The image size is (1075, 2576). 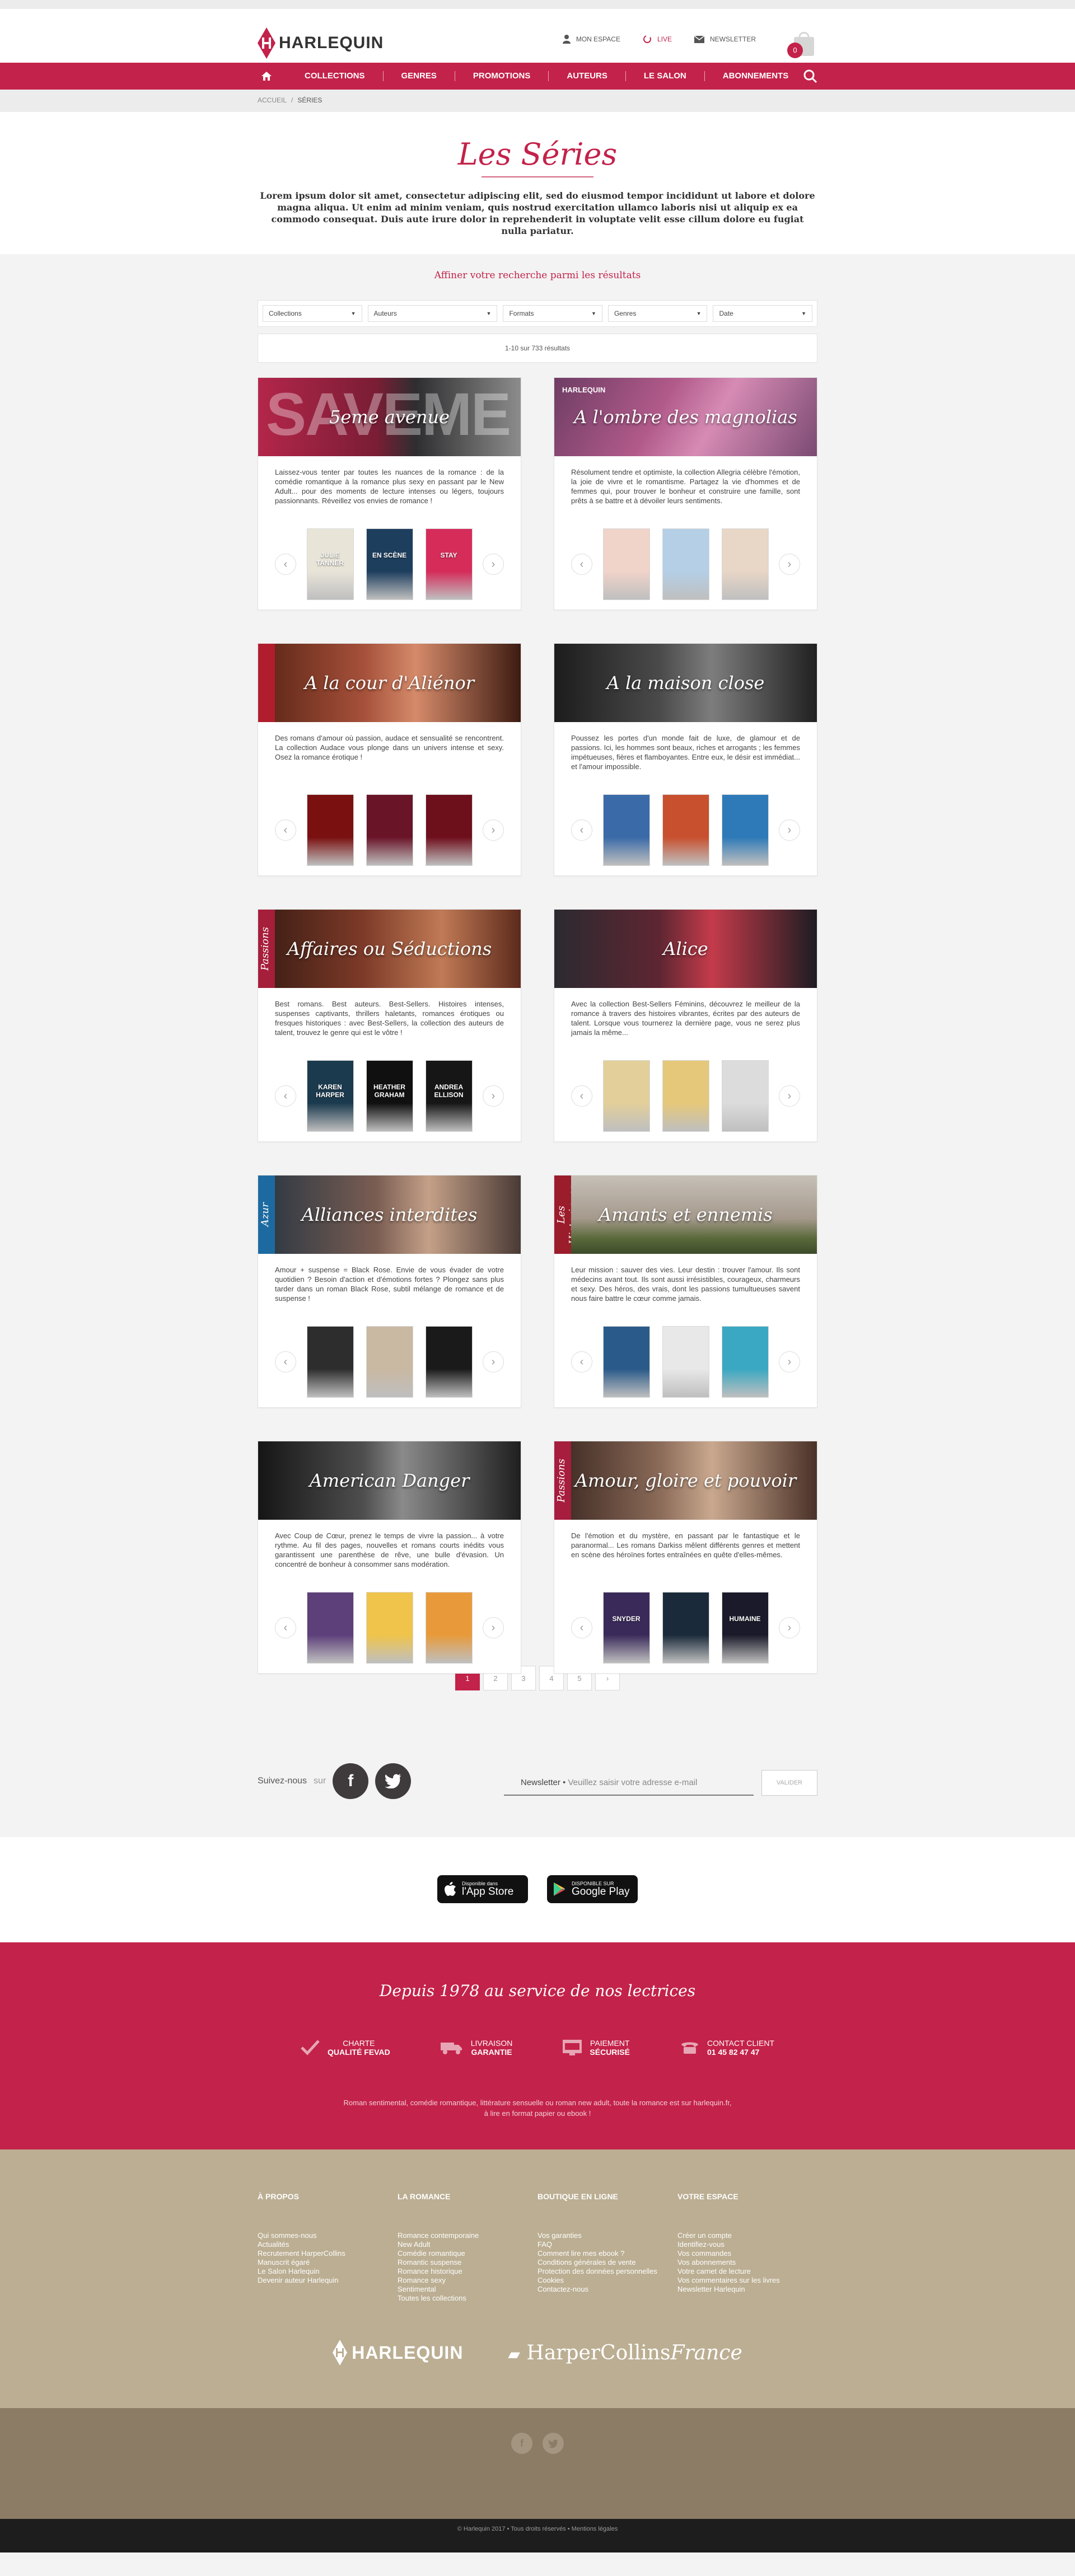 What do you see at coordinates (607, 2289) in the screenshot?
I see `footer-link: Contactez-nous` at bounding box center [607, 2289].